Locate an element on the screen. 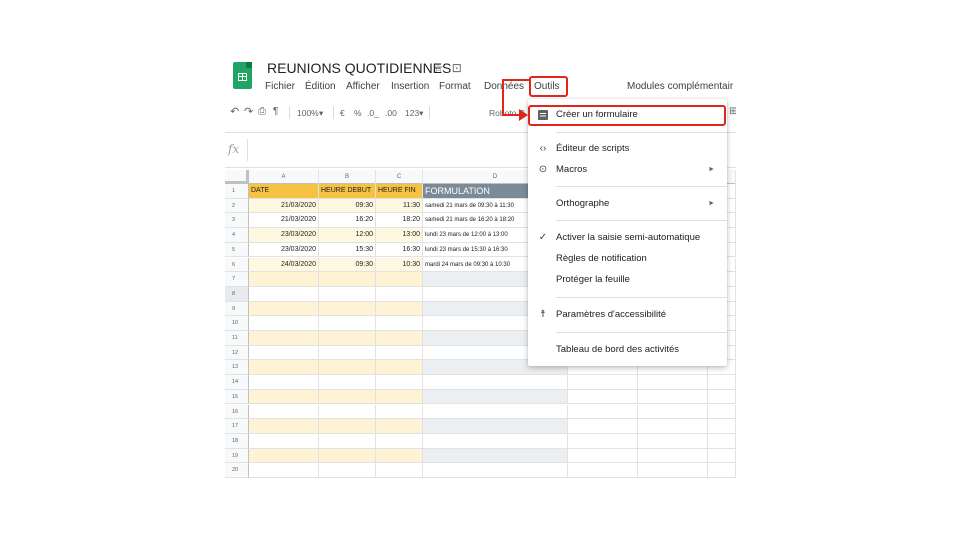 The image size is (960, 540). more-formats-button: 123▾ is located at coordinates (414, 113).